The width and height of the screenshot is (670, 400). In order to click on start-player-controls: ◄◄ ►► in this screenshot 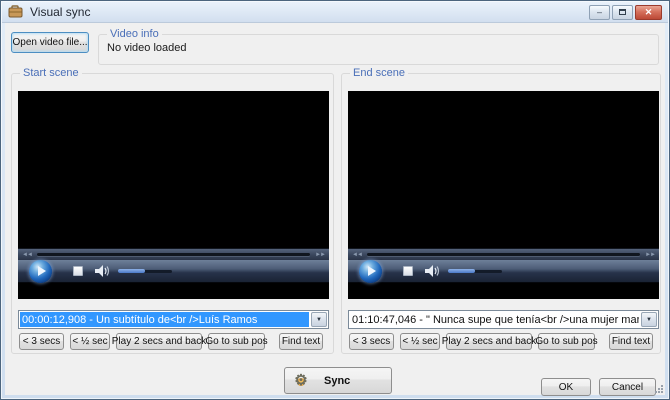, I will do `click(173, 265)`.